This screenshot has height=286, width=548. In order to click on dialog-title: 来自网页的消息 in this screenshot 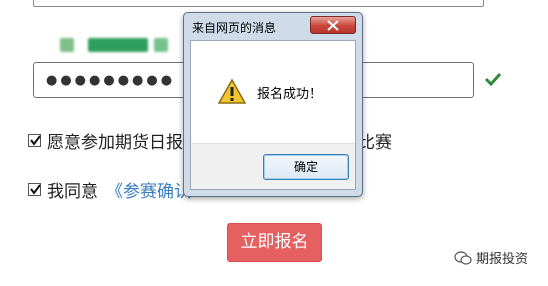, I will do `click(234, 28)`.